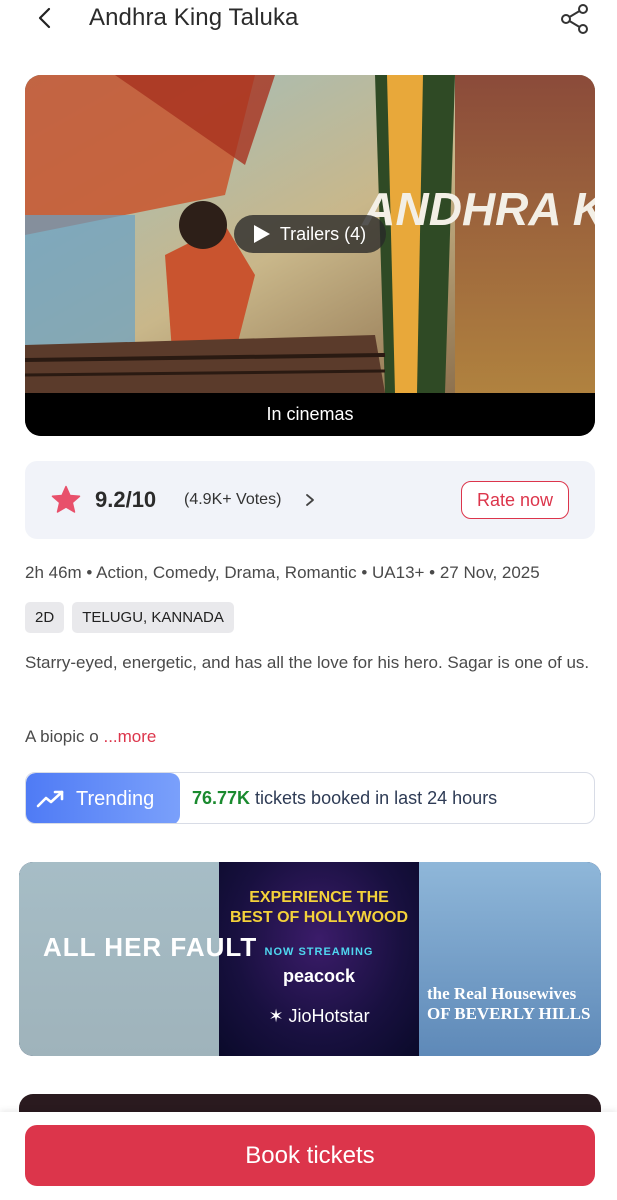  I want to click on status-strip: In cinemas, so click(310, 414).